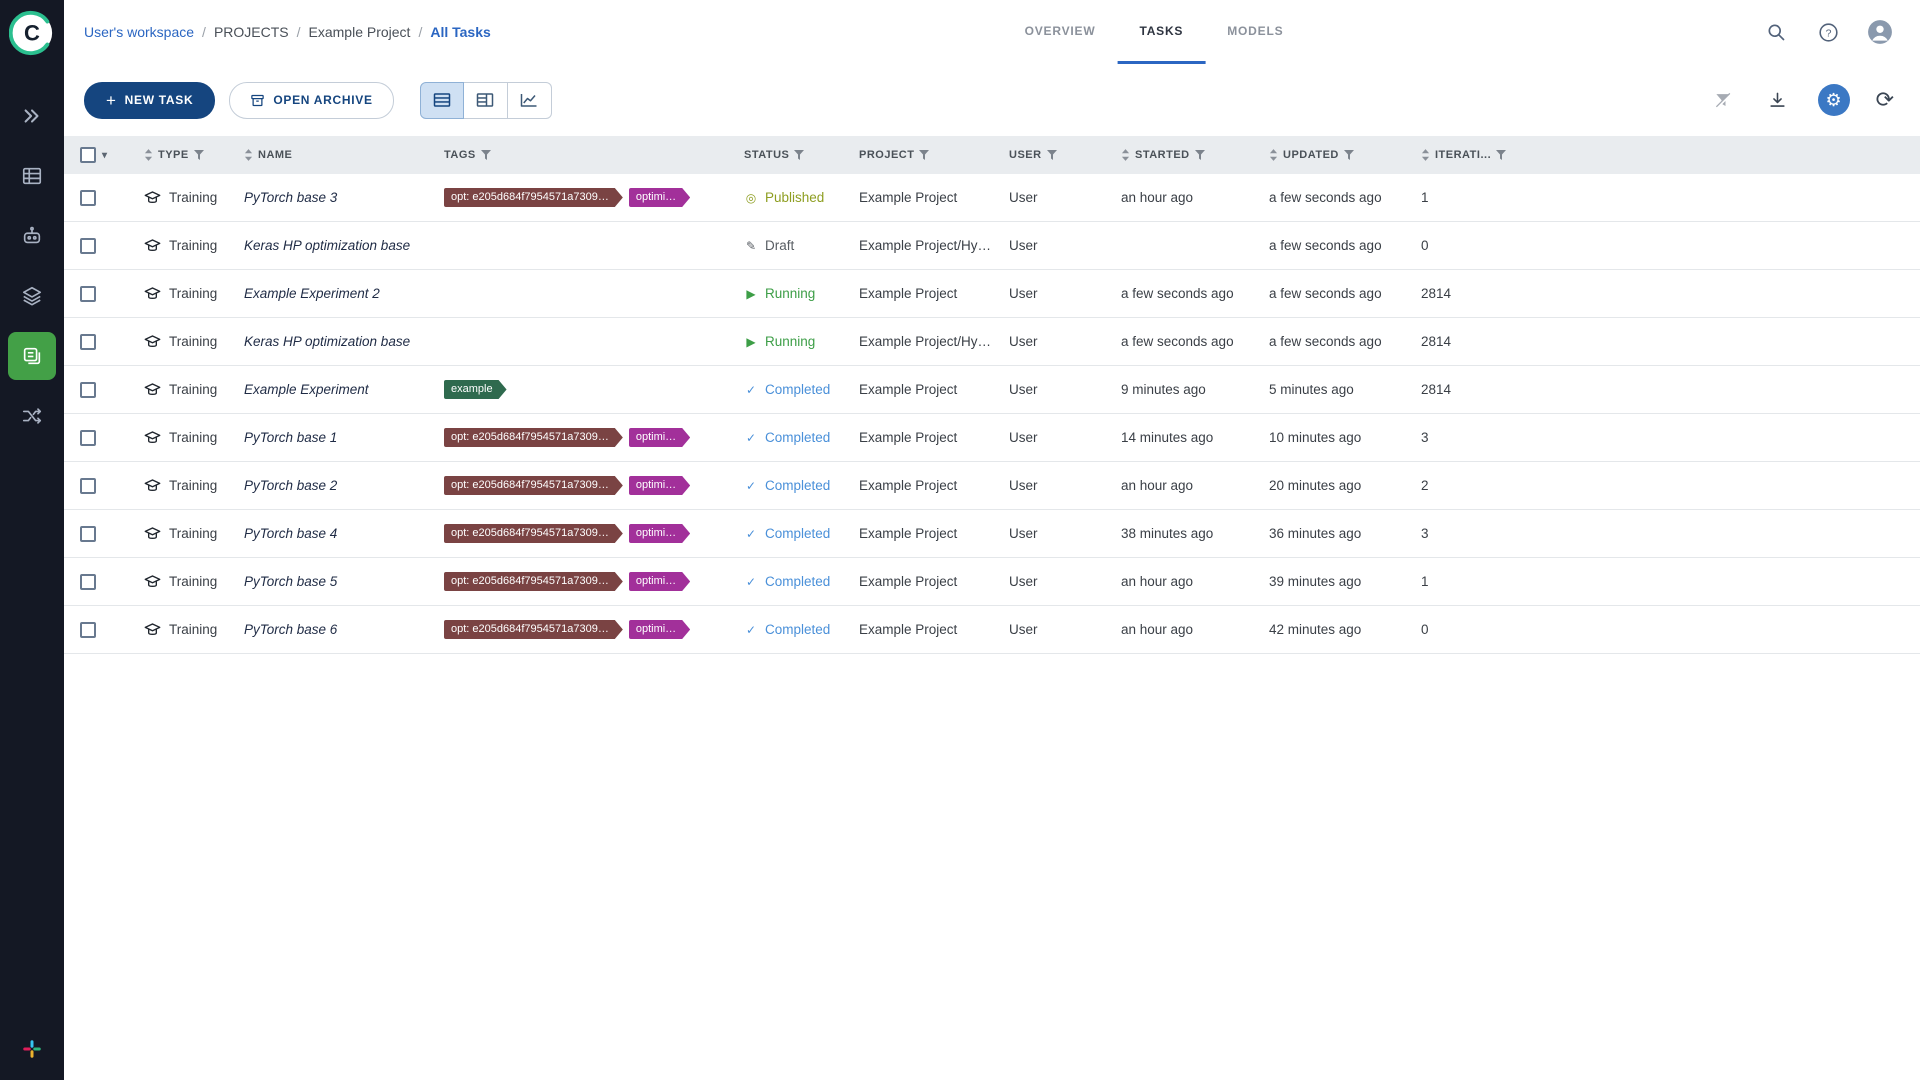 This screenshot has width=1920, height=1080. What do you see at coordinates (1724, 100) in the screenshot?
I see `clear-filters-icon` at bounding box center [1724, 100].